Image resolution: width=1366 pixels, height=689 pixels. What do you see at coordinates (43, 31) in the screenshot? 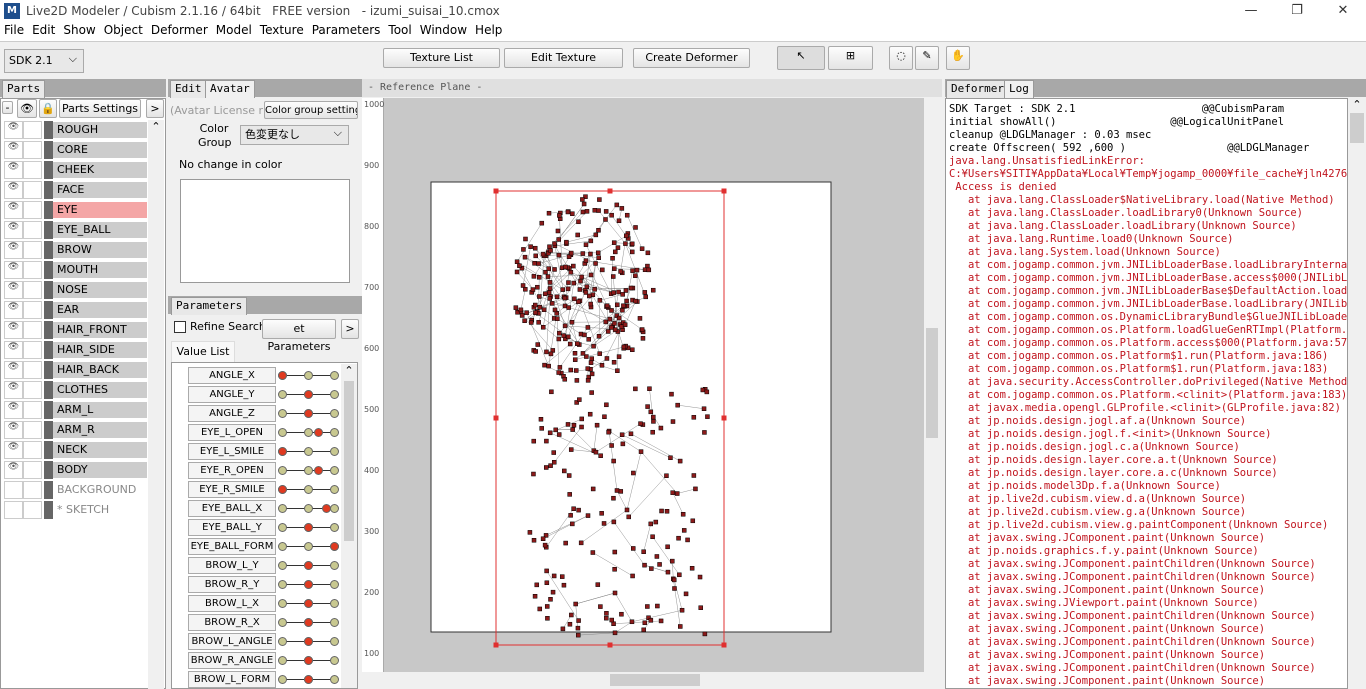
I see `menu-edit: Edit` at bounding box center [43, 31].